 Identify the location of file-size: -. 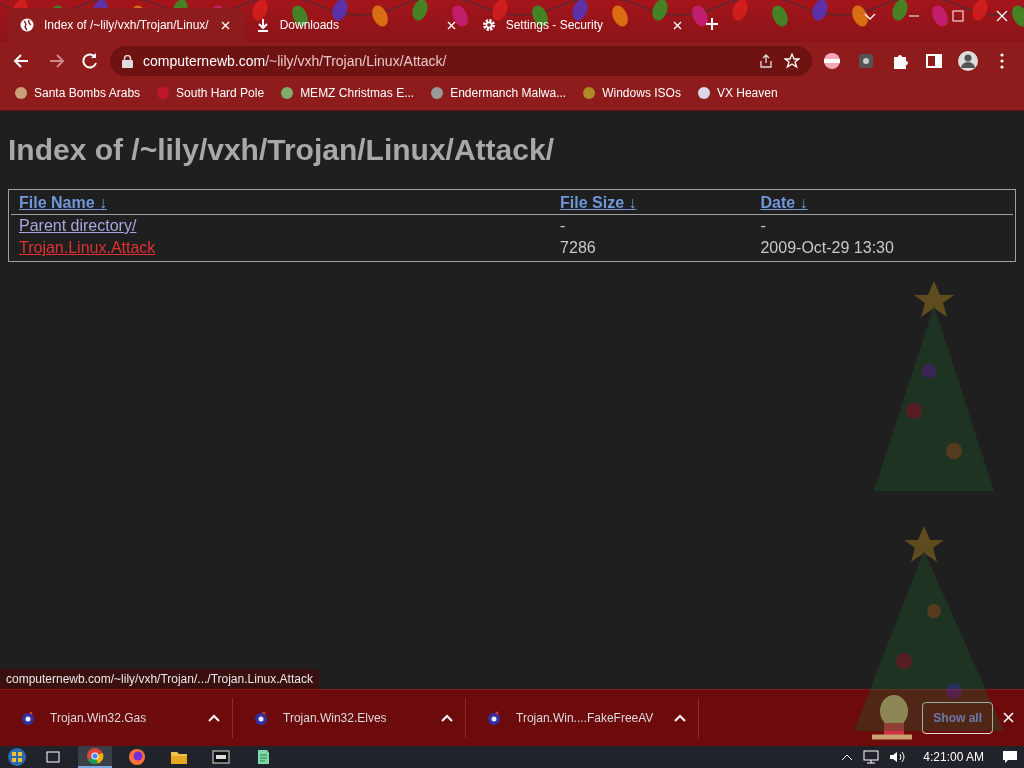
(563, 225).